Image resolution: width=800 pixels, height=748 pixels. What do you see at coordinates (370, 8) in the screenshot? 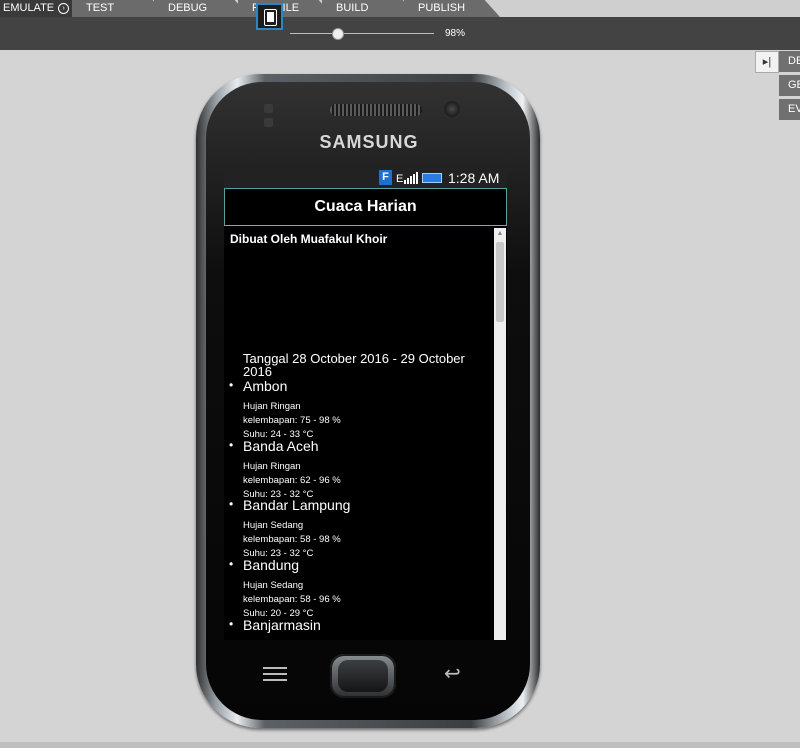
I see `tab-build: BUILD` at bounding box center [370, 8].